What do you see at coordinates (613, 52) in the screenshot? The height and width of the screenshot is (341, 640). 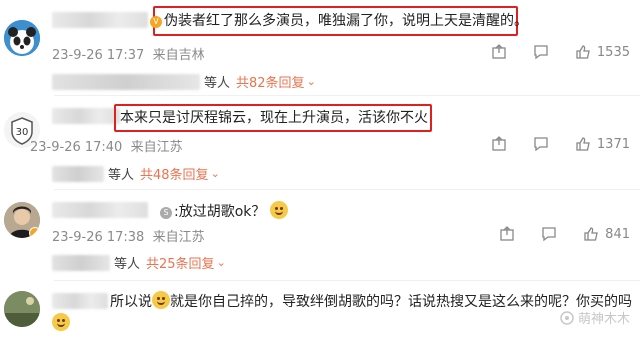 I see `like-count: 1535` at bounding box center [613, 52].